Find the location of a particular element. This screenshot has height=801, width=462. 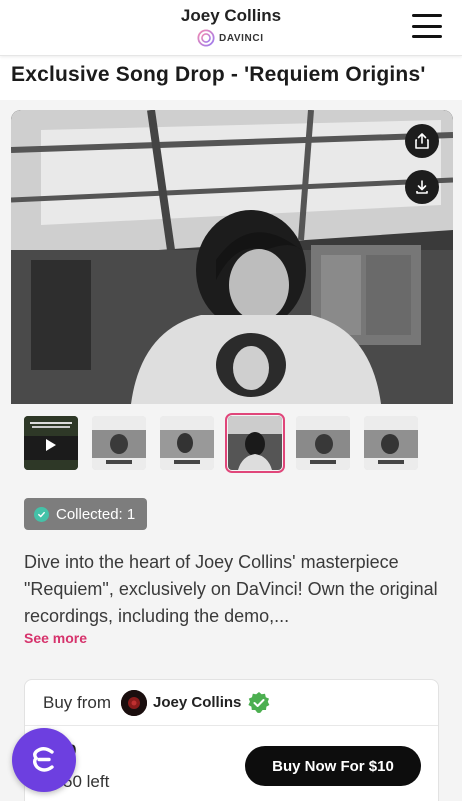

page-title: Exclusive Song Drop - 'Requiem Origins' is located at coordinates (218, 74).